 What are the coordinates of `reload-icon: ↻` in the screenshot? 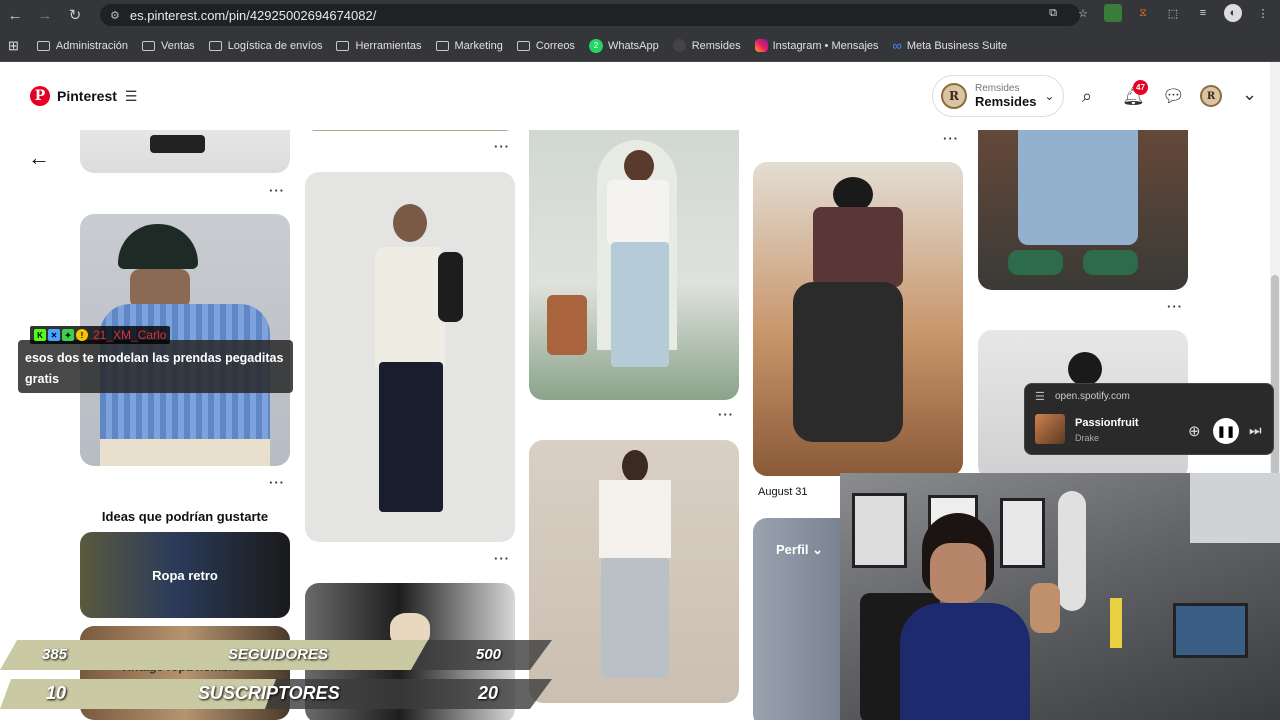 It's located at (75, 15).